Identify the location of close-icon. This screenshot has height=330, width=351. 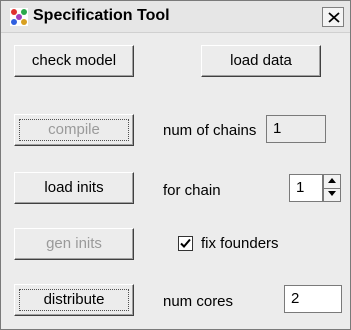
(334, 17).